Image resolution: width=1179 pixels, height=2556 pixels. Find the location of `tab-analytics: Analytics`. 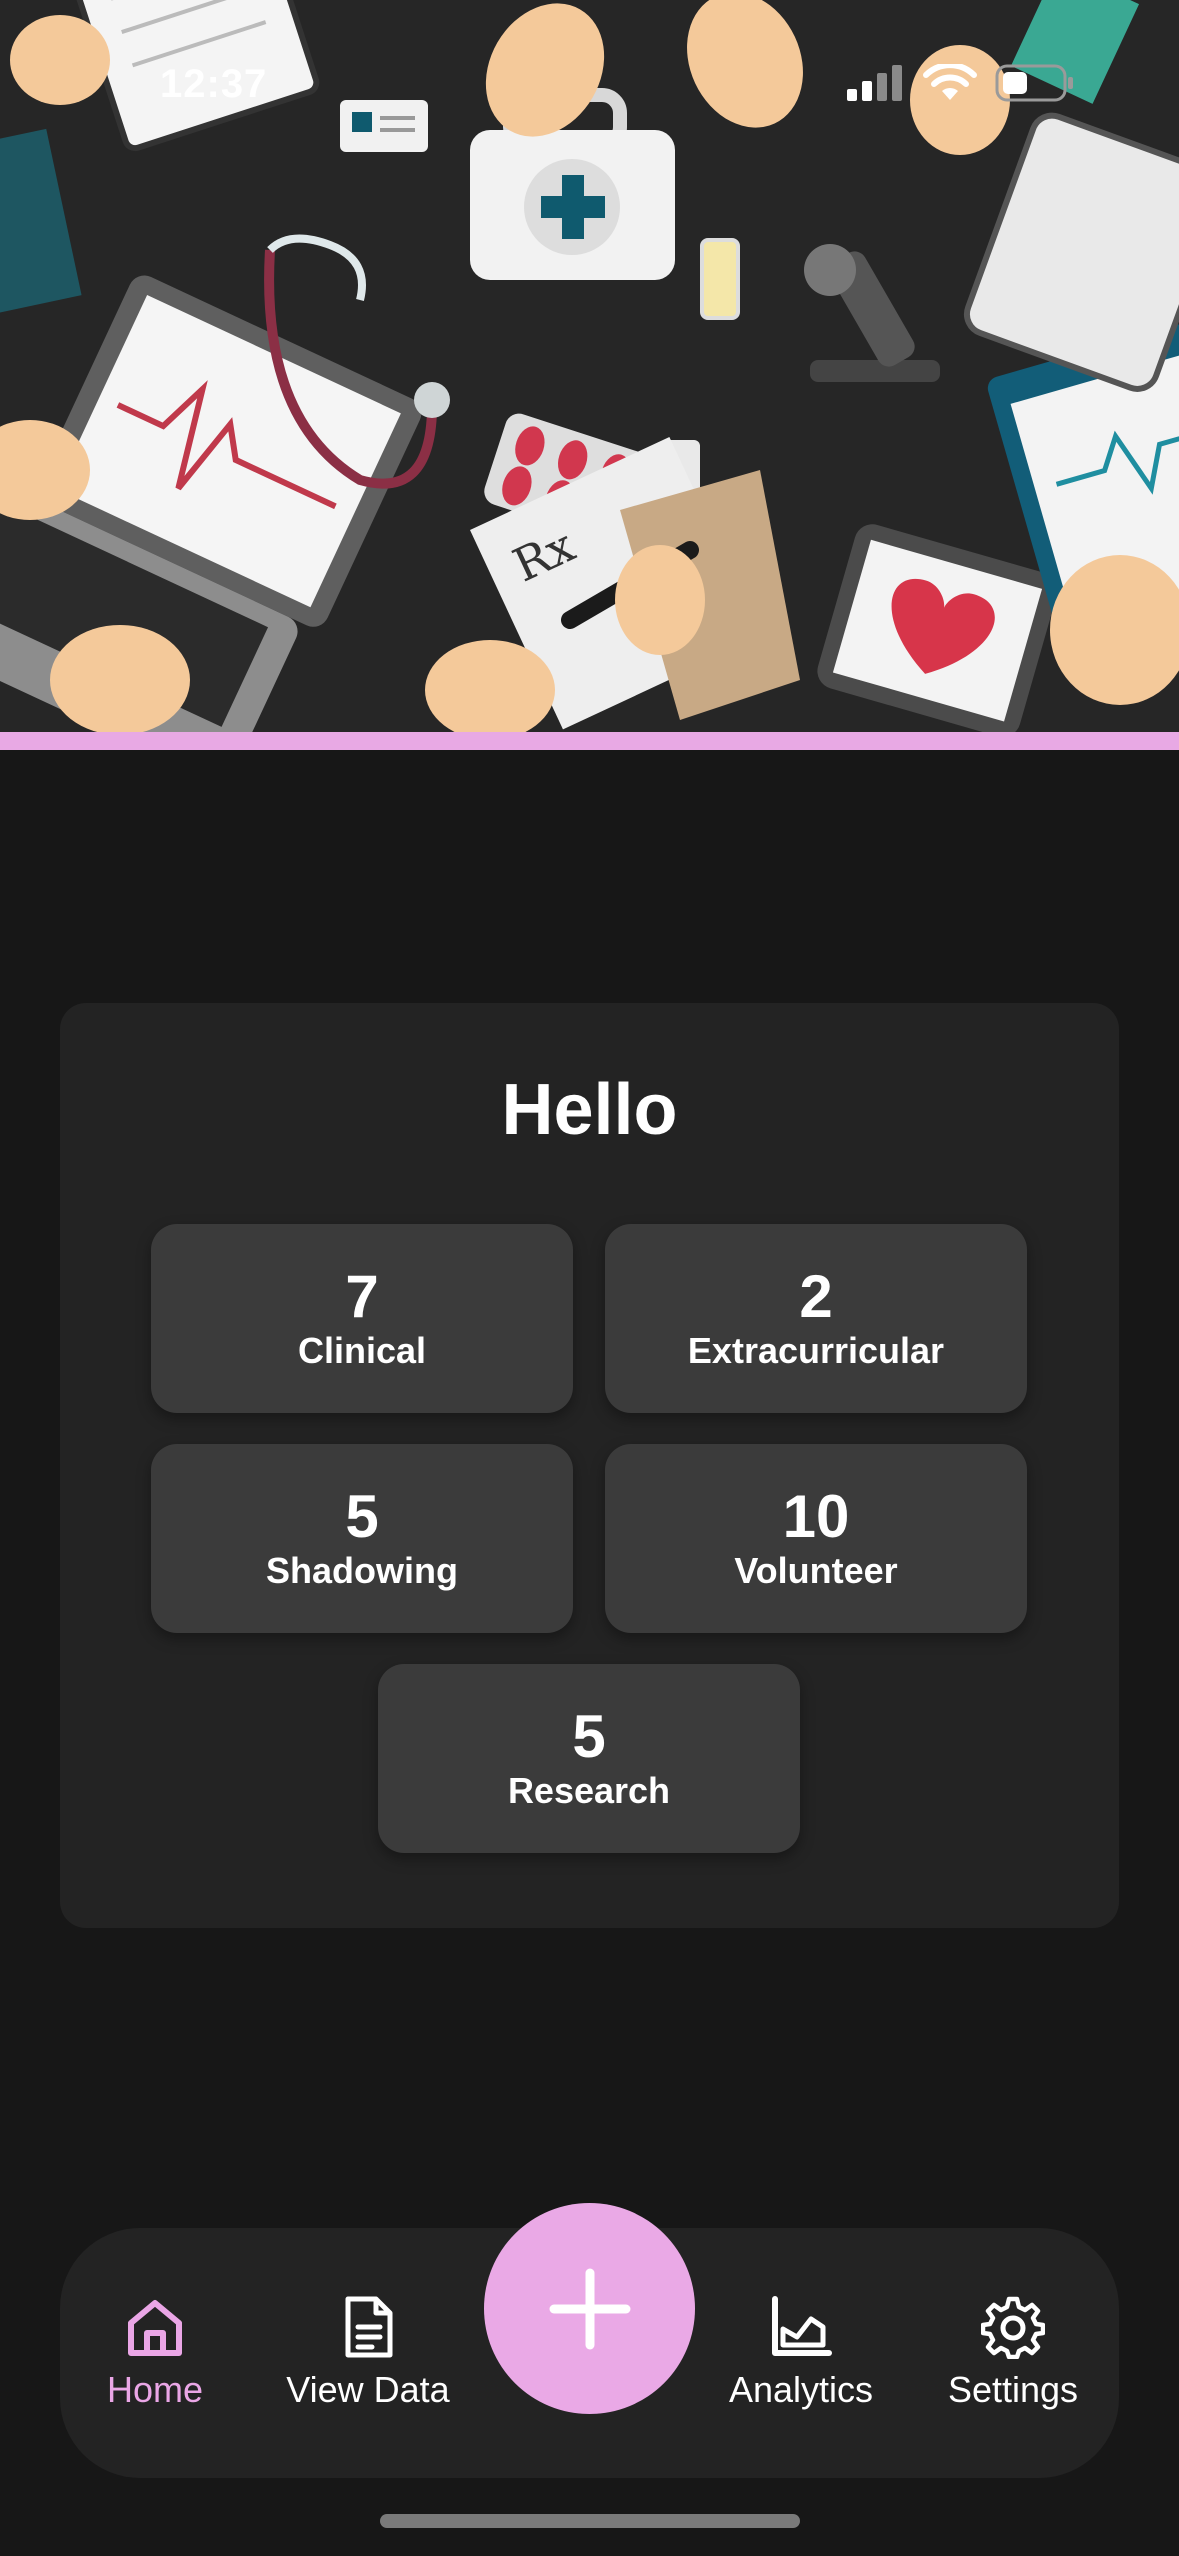

tab-analytics: Analytics is located at coordinates (801, 2353).